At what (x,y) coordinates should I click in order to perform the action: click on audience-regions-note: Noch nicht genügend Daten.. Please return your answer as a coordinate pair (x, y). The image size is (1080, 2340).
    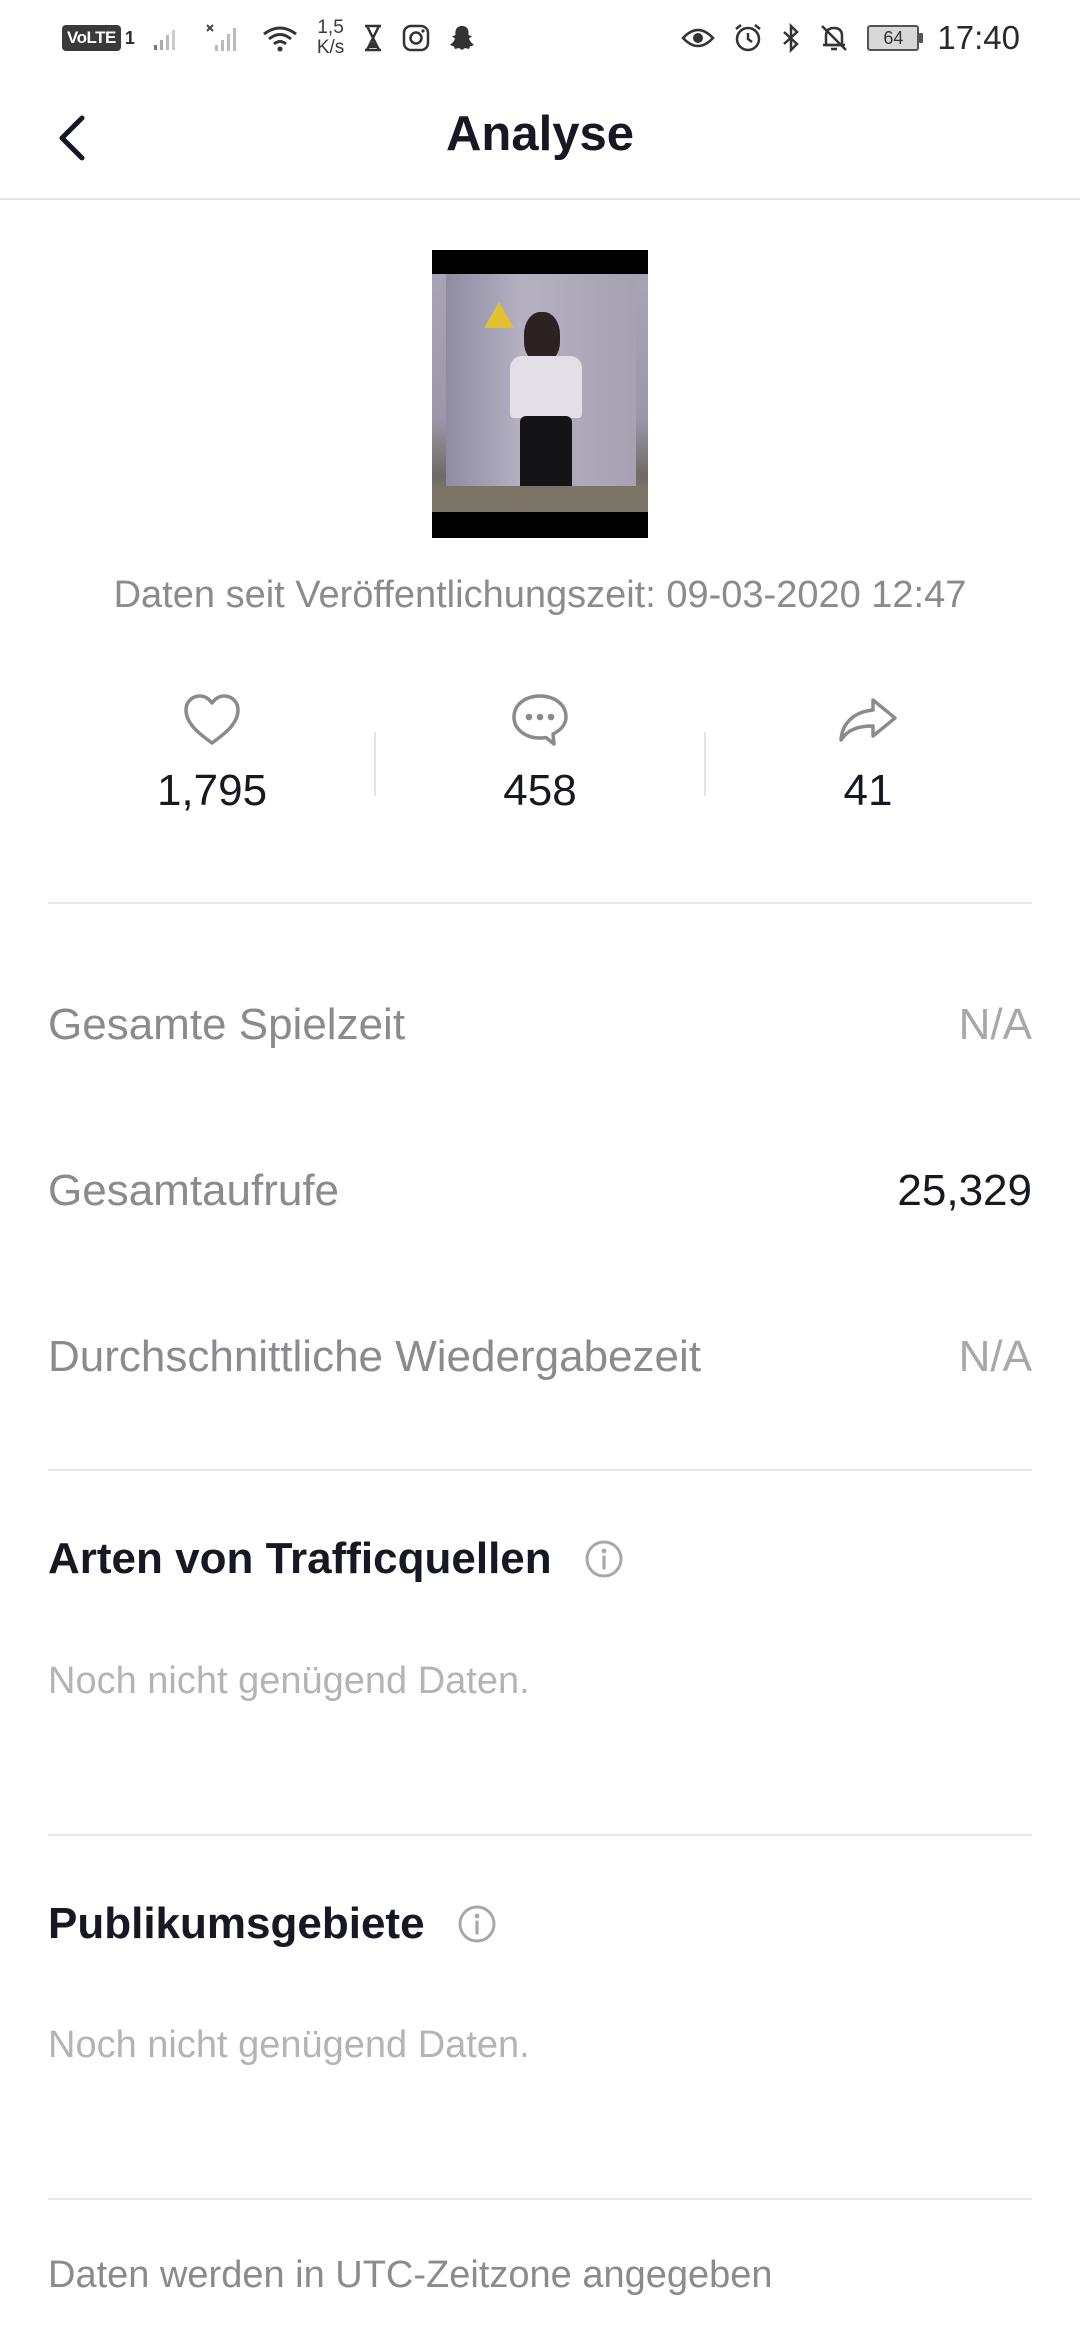
    Looking at the image, I should click on (289, 2045).